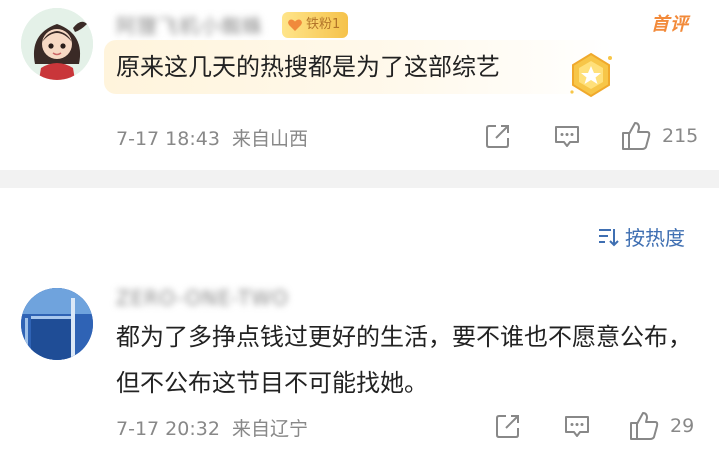  I want to click on heart-icon, so click(295, 25).